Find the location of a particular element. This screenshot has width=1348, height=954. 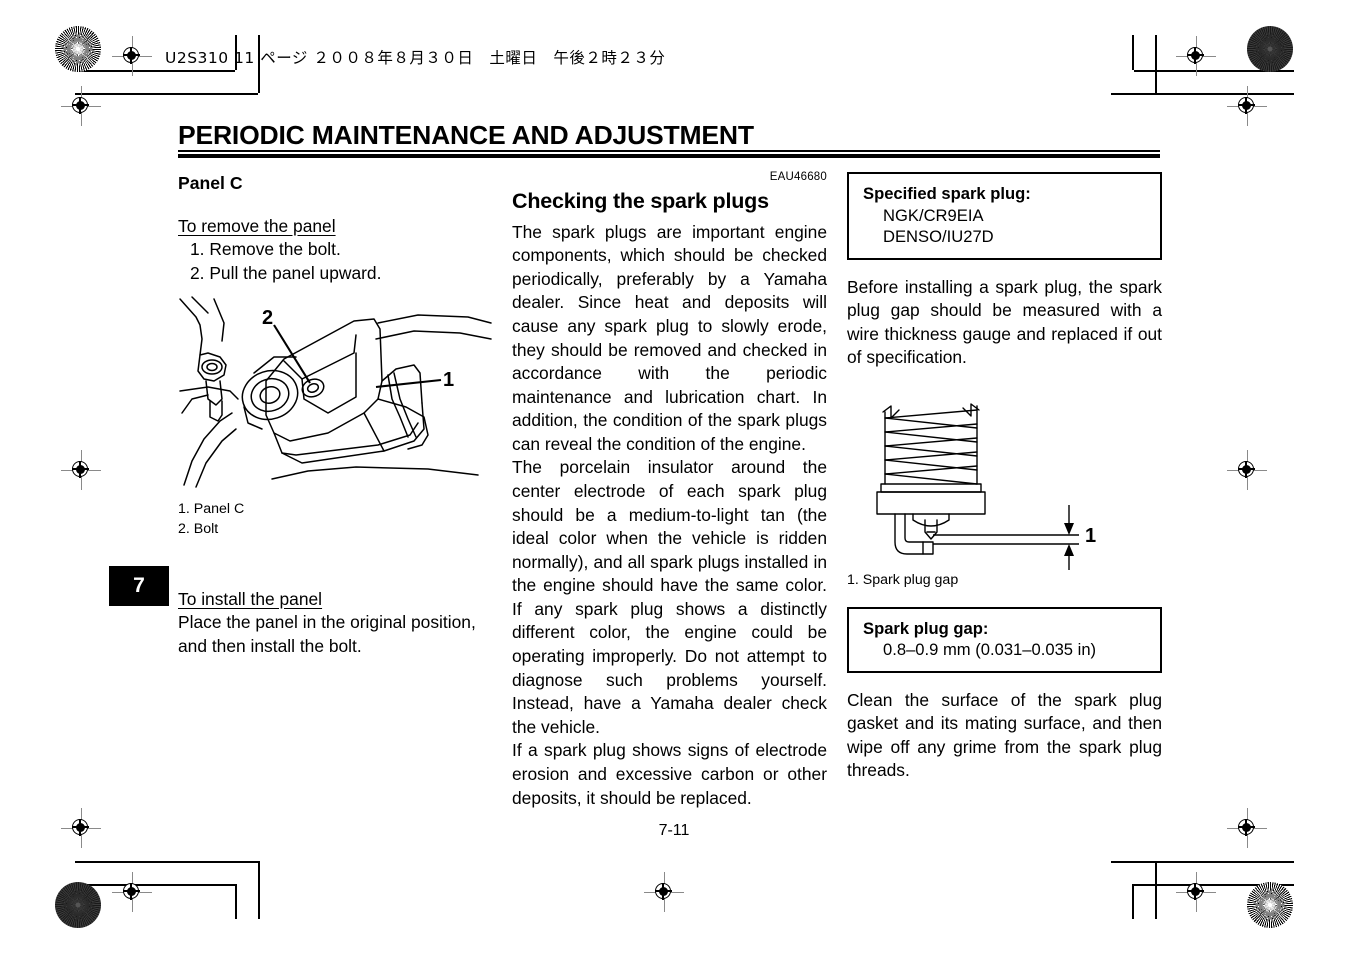

to-remove-the-panel-heading: To remove the panel is located at coordinates (257, 225).